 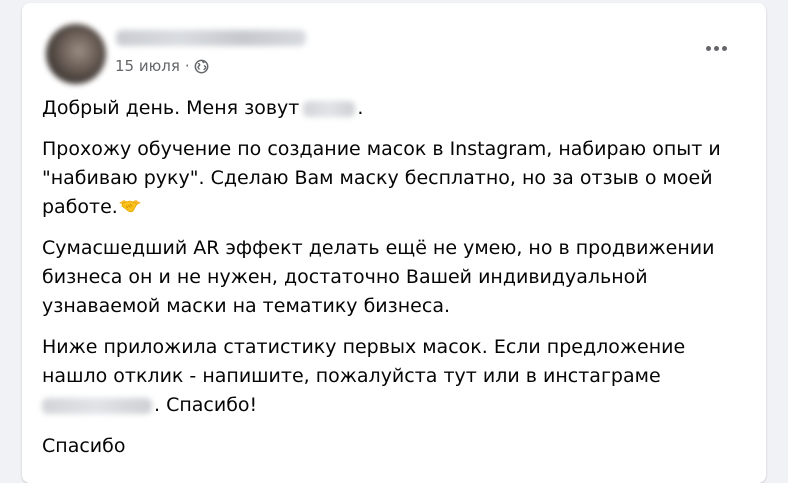 I want to click on avatar, so click(x=76, y=54).